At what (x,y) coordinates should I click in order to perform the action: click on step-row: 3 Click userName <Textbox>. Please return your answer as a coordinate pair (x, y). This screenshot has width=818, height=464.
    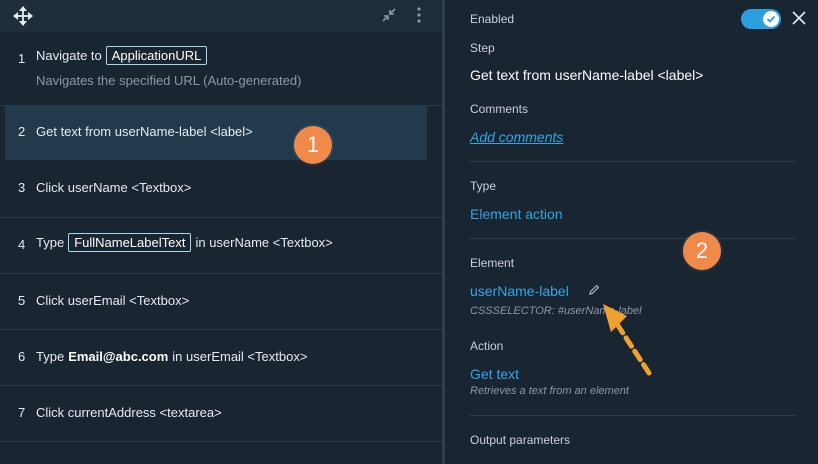
    Looking at the image, I should click on (221, 189).